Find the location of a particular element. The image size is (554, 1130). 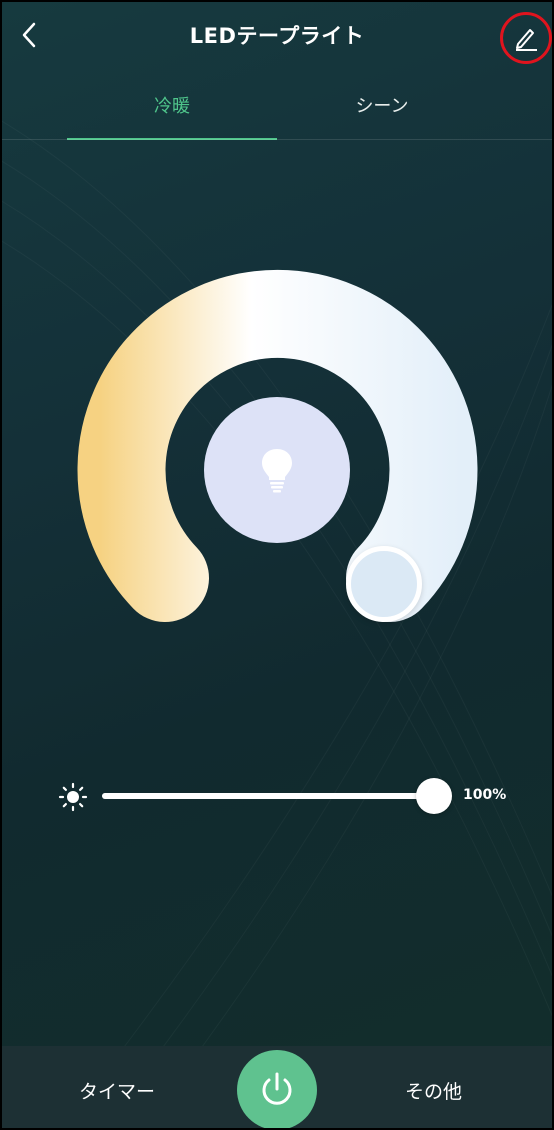

power-button is located at coordinates (277, 1090).